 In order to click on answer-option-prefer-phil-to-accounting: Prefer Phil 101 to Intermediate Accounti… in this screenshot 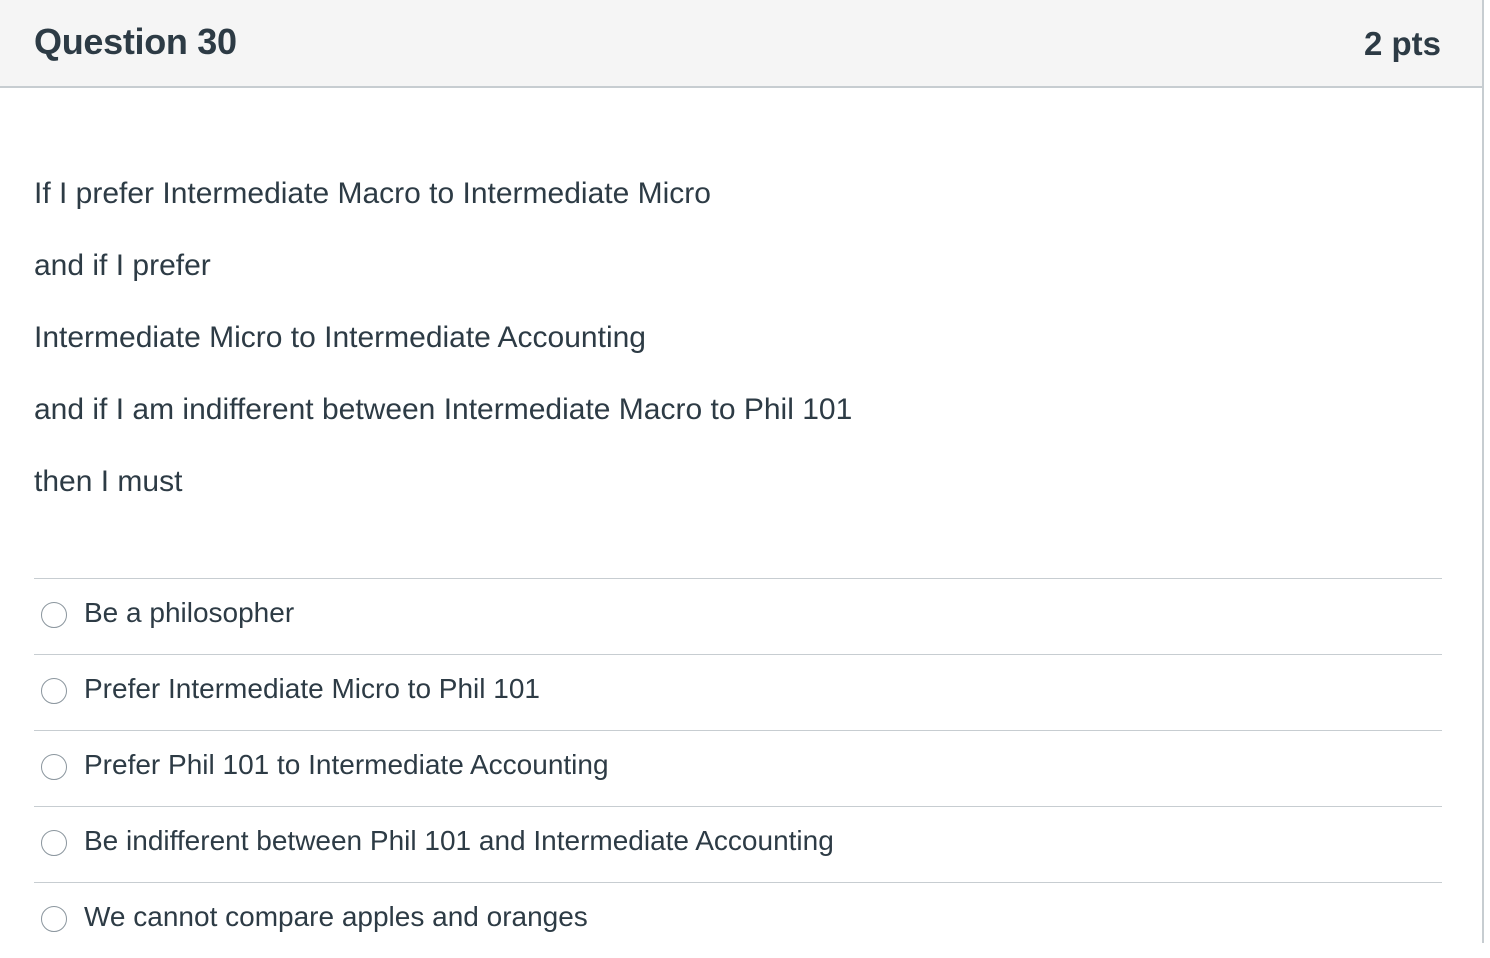, I will do `click(738, 768)`.